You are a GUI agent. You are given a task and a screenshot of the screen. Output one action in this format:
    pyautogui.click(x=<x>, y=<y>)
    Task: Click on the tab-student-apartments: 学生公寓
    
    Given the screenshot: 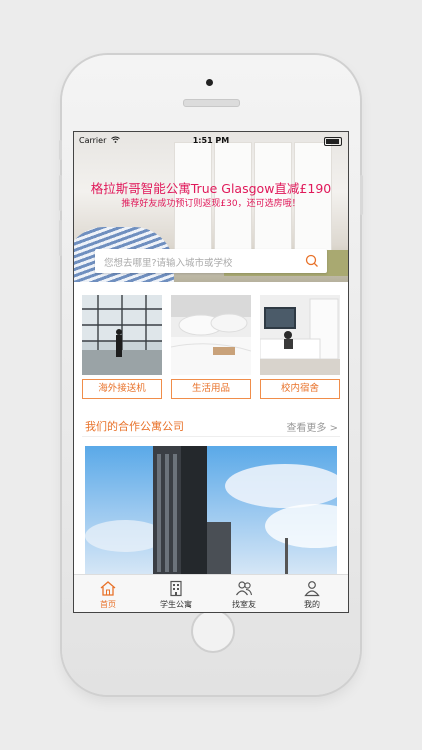 What is the action you would take?
    pyautogui.click(x=176, y=594)
    